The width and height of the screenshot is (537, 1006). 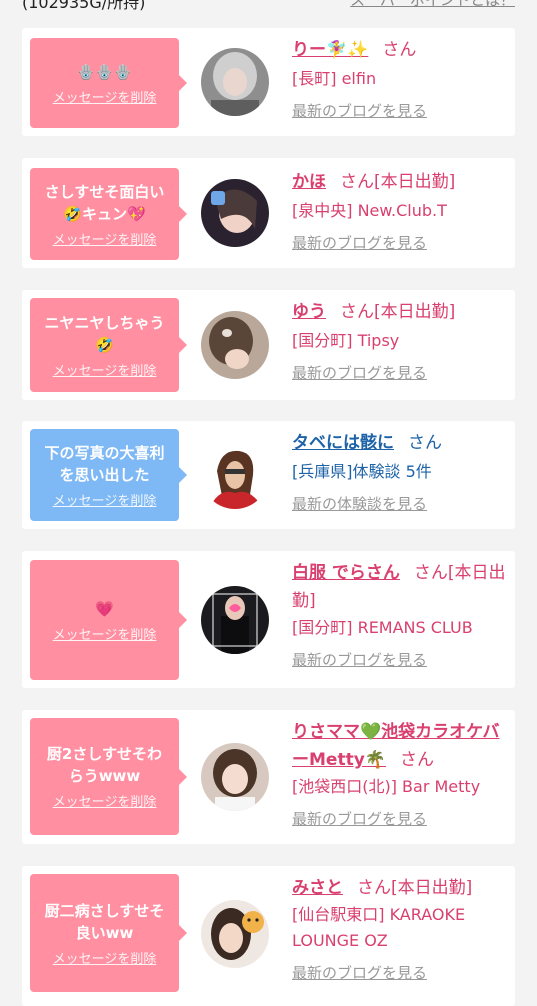 I want to click on message-text: 💗, so click(x=104, y=608).